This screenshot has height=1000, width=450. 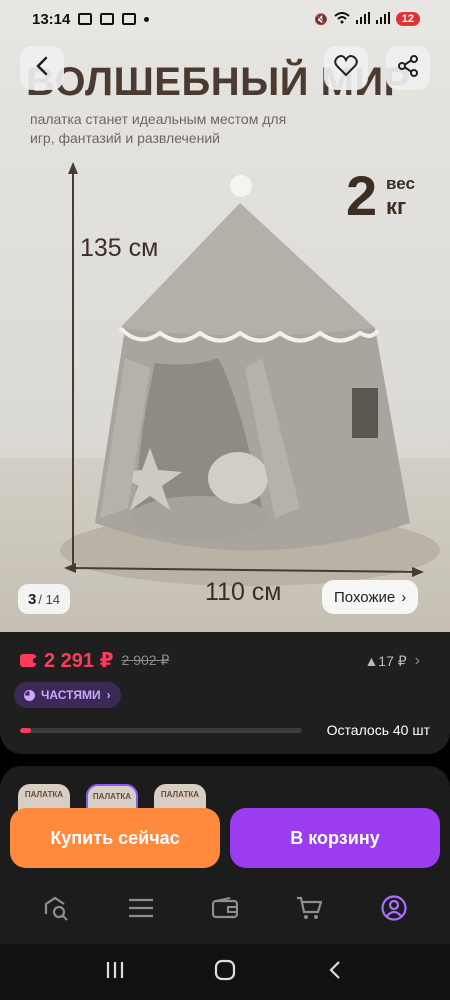 I want to click on recent-apps-button, so click(x=115, y=972).